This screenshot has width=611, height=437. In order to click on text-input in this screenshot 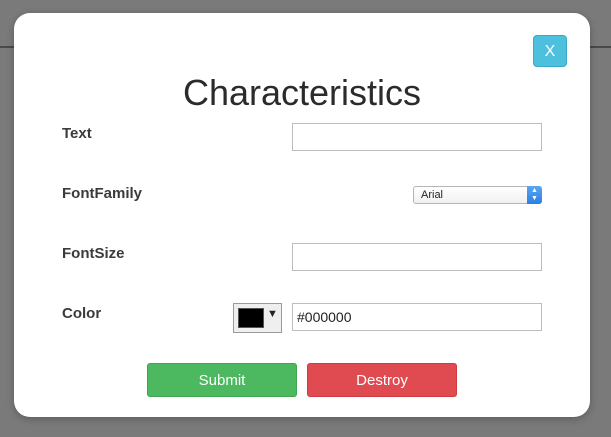, I will do `click(417, 137)`.